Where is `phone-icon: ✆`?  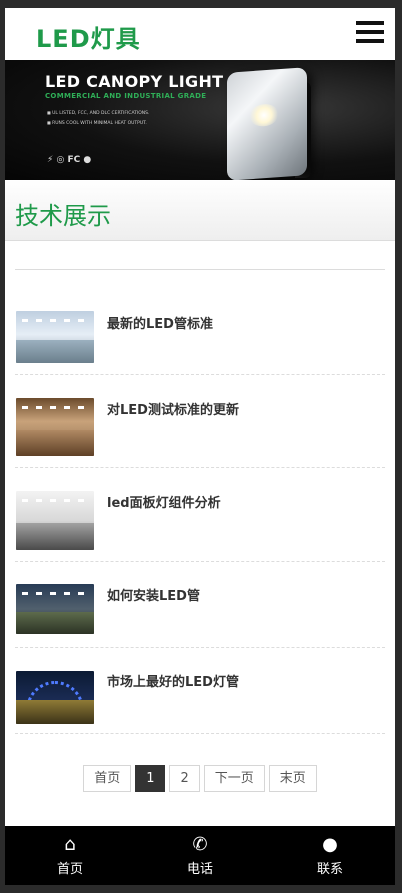 phone-icon: ✆ is located at coordinates (200, 844).